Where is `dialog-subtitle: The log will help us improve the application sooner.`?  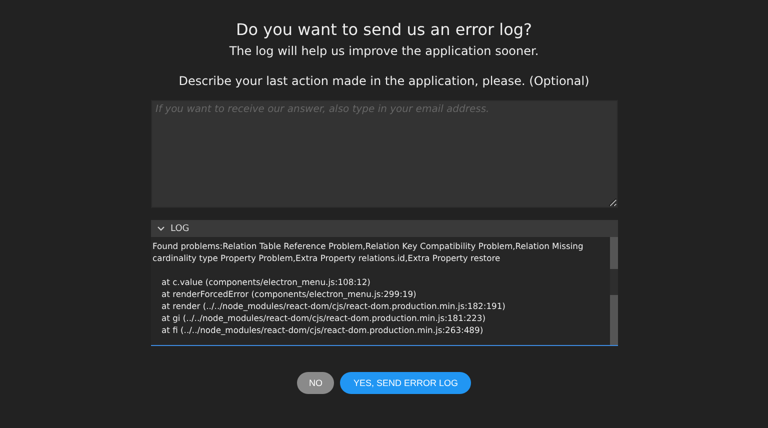 dialog-subtitle: The log will help us improve the application sooner. is located at coordinates (384, 51).